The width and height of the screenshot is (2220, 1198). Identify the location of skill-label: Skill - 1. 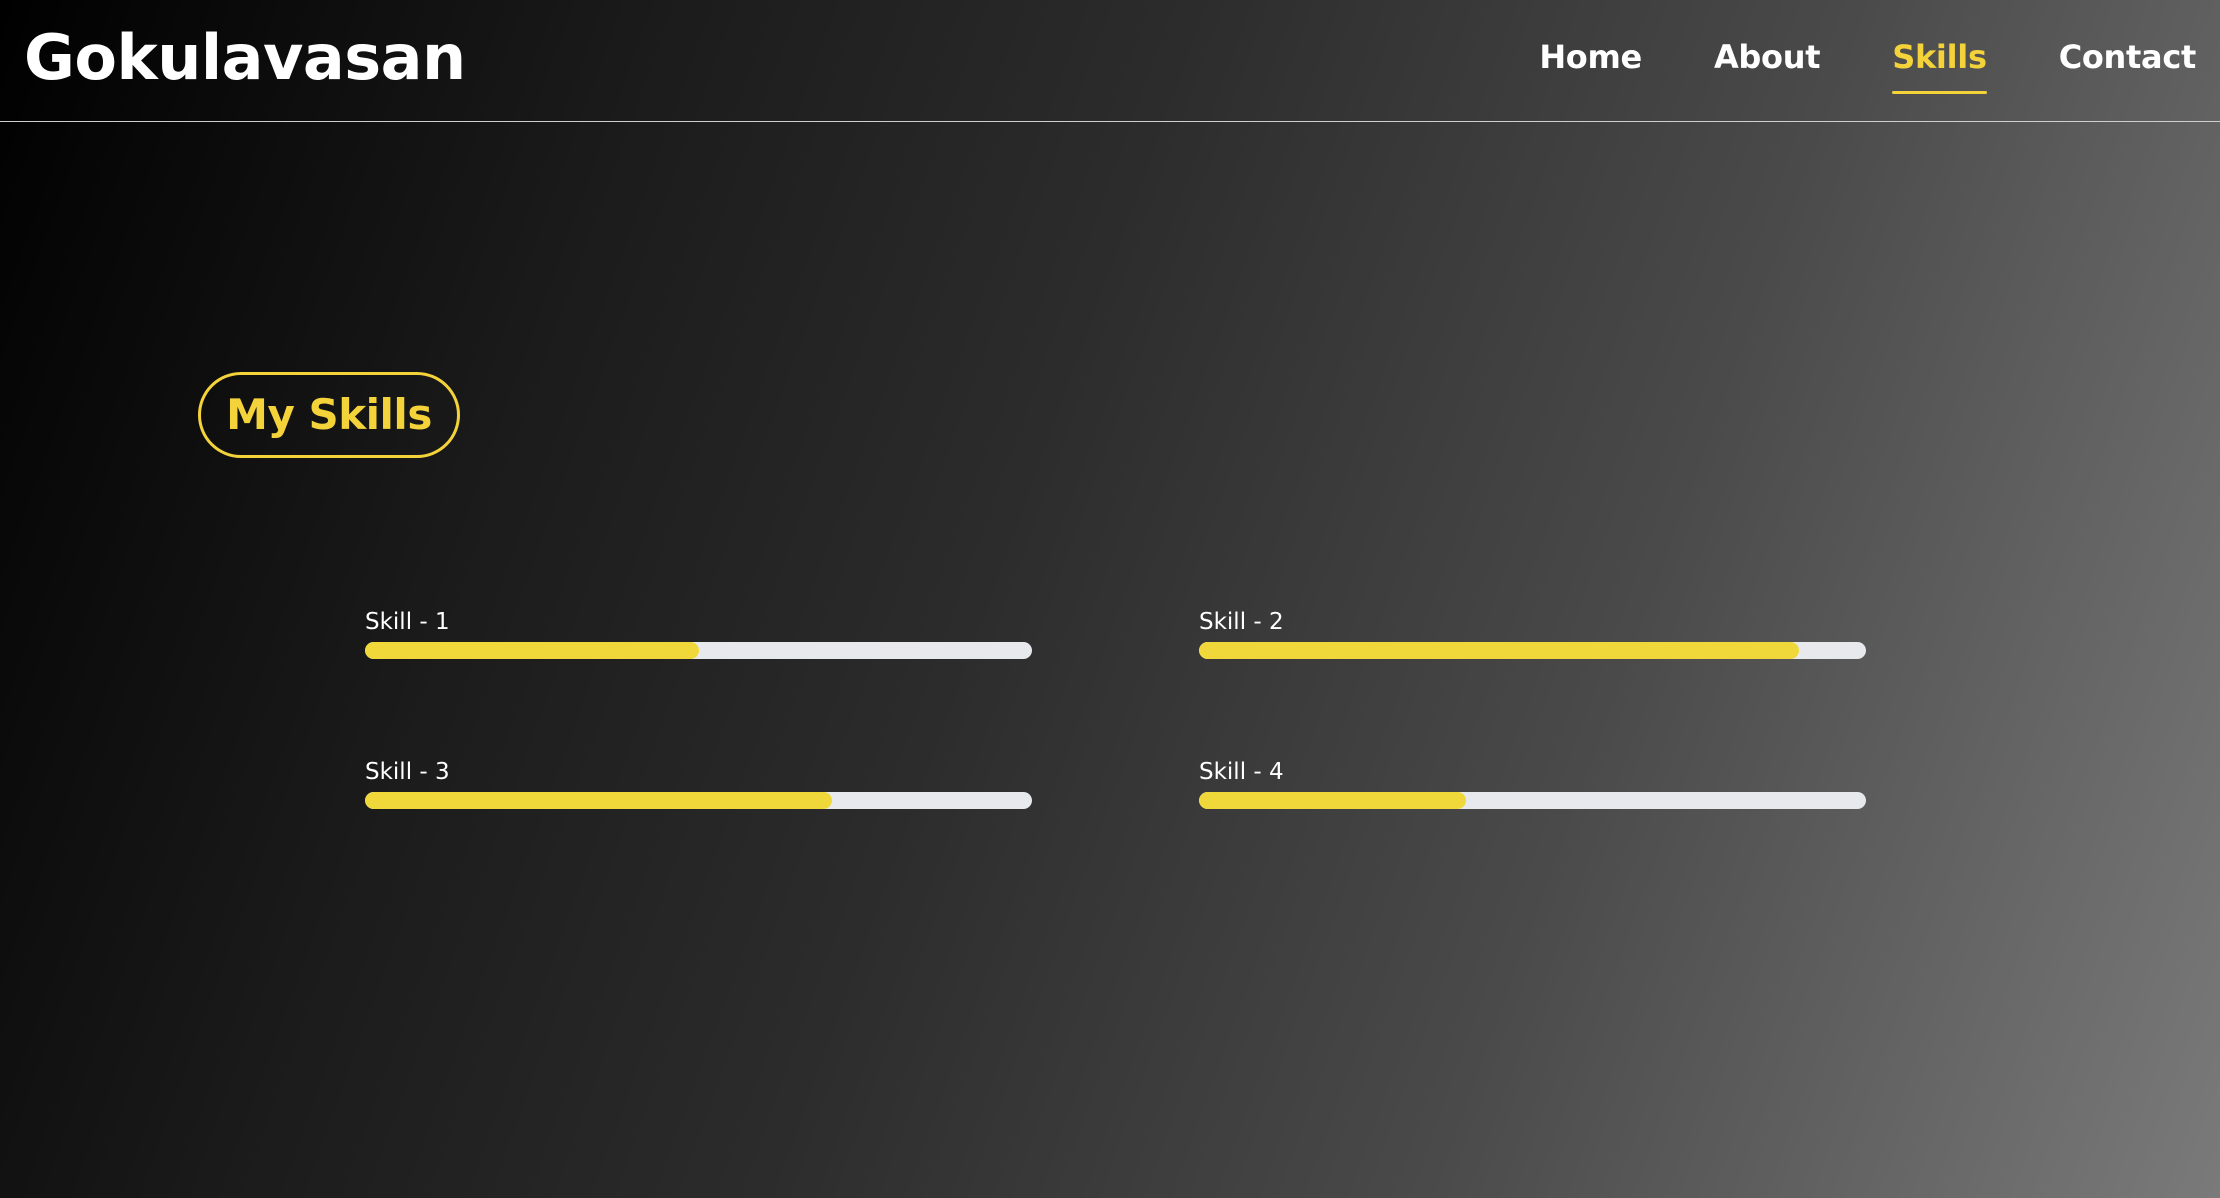
(407, 622).